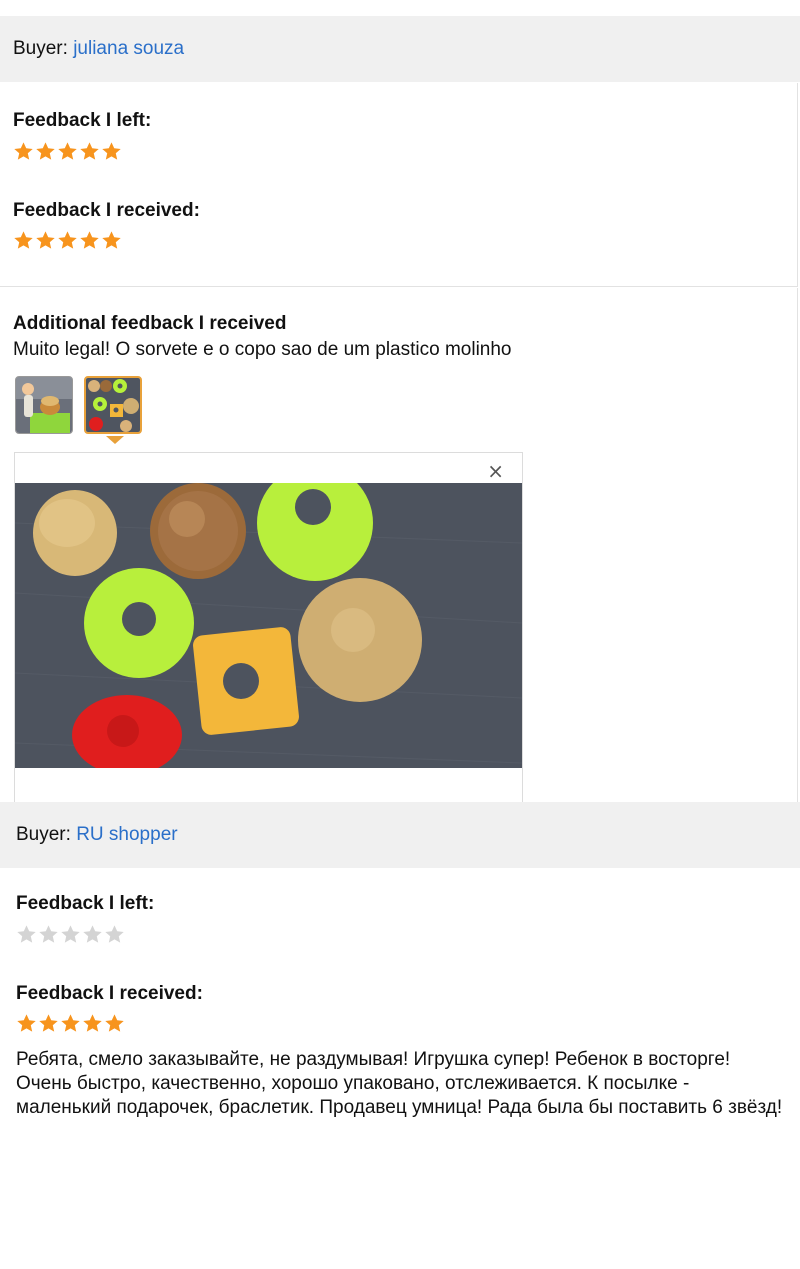 This screenshot has width=800, height=1269. What do you see at coordinates (115, 440) in the screenshot?
I see `active-thumbnail-pointer` at bounding box center [115, 440].